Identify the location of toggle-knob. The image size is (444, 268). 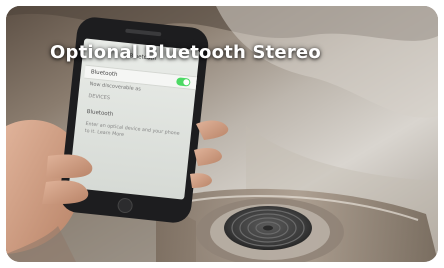
(186, 82).